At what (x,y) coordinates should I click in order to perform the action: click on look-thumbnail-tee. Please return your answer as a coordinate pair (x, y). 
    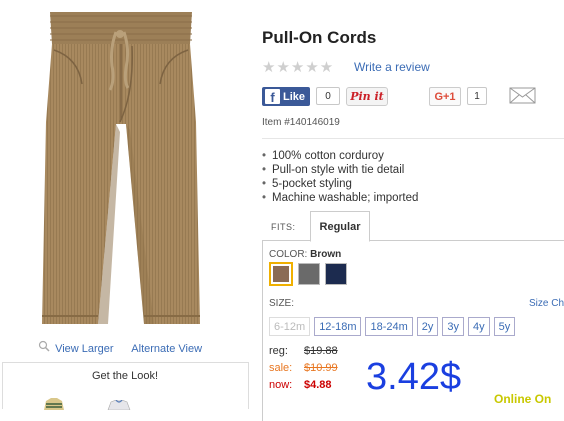
    Looking at the image, I should click on (119, 405).